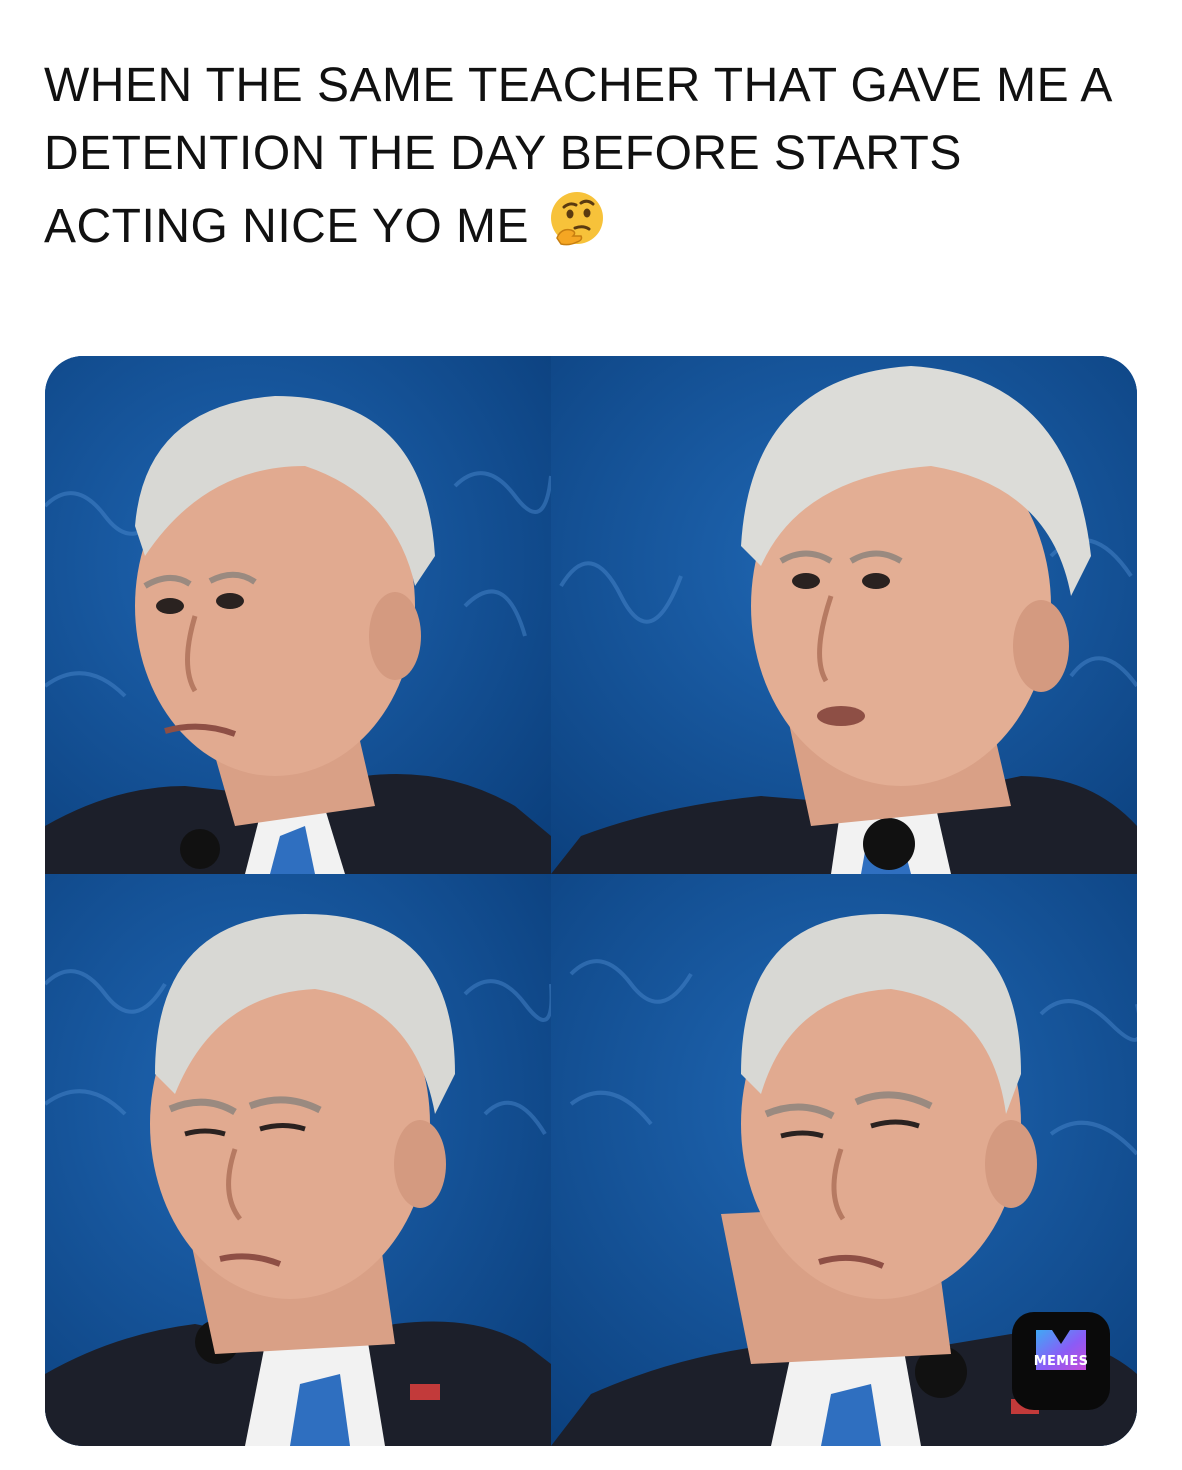 The height and width of the screenshot is (1470, 1182). I want to click on thinking-face-icon, so click(577, 227).